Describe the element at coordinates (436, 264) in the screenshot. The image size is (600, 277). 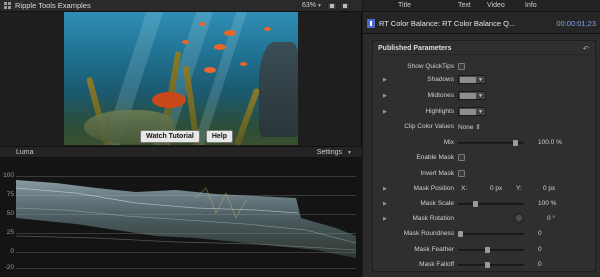
I see `param-label: Mask Falloff` at that location.